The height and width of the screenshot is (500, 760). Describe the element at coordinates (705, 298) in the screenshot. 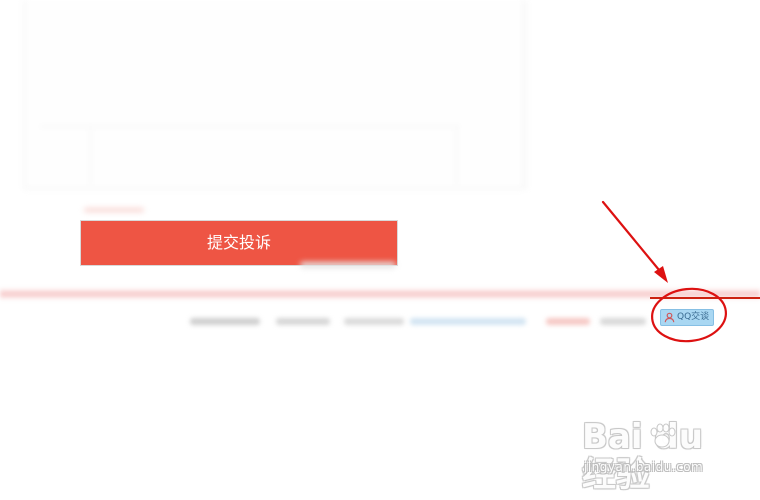

I see `footer-red-rule` at that location.